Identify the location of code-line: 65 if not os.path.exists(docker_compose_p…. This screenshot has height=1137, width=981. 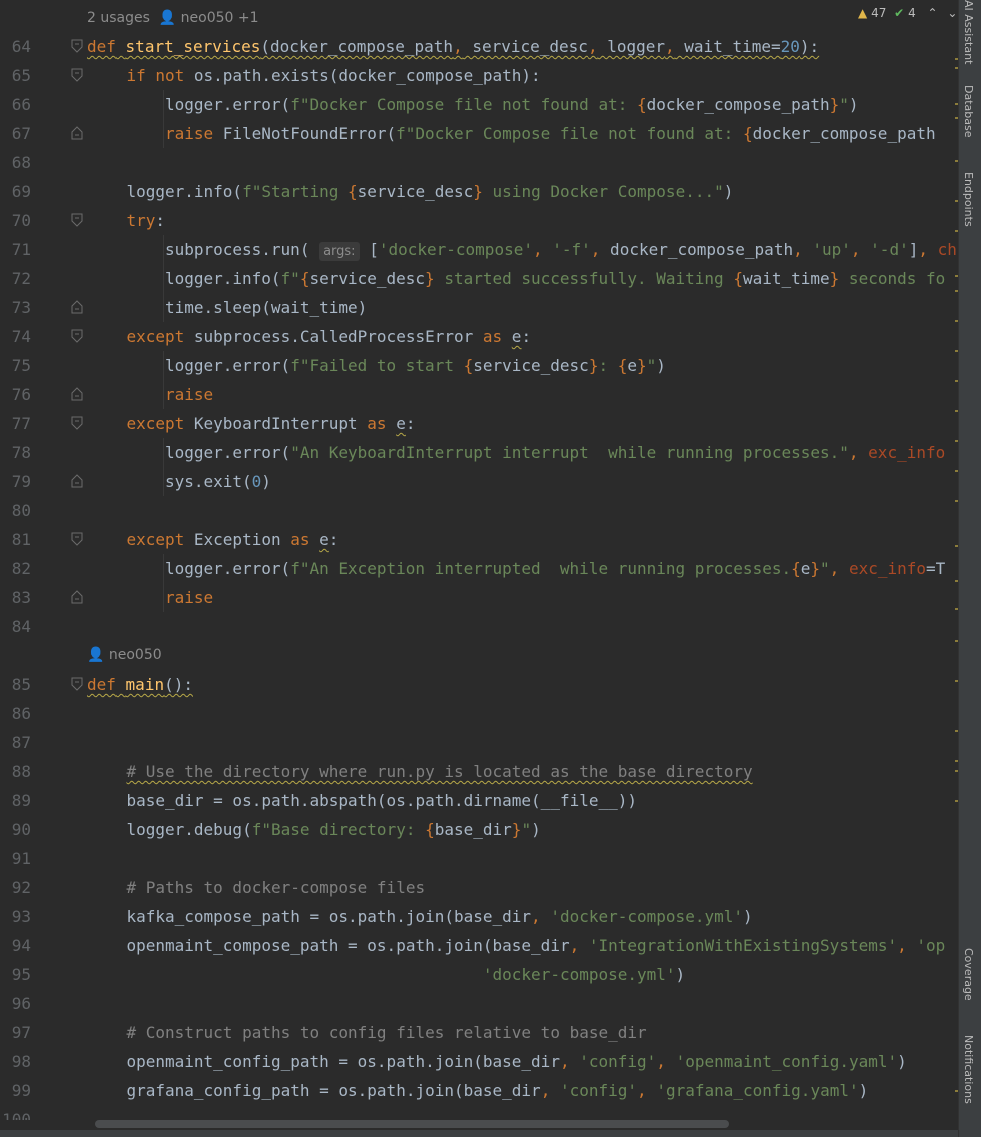
(479, 75).